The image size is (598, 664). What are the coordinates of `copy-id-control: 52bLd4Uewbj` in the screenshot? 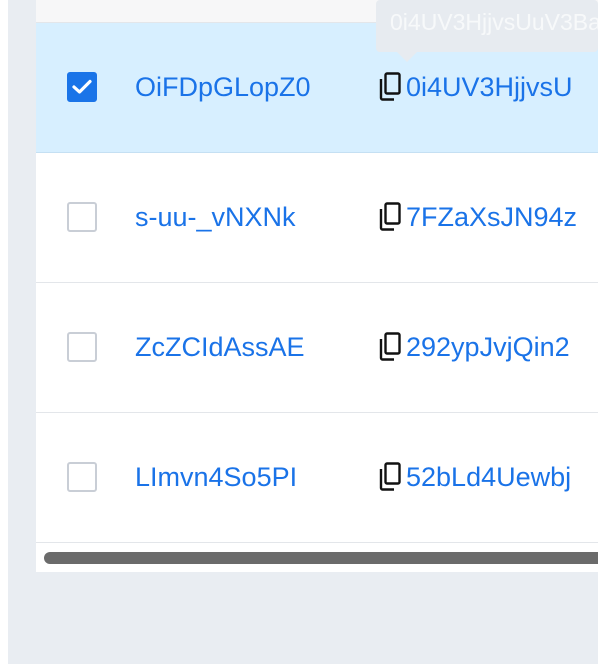 It's located at (474, 477).